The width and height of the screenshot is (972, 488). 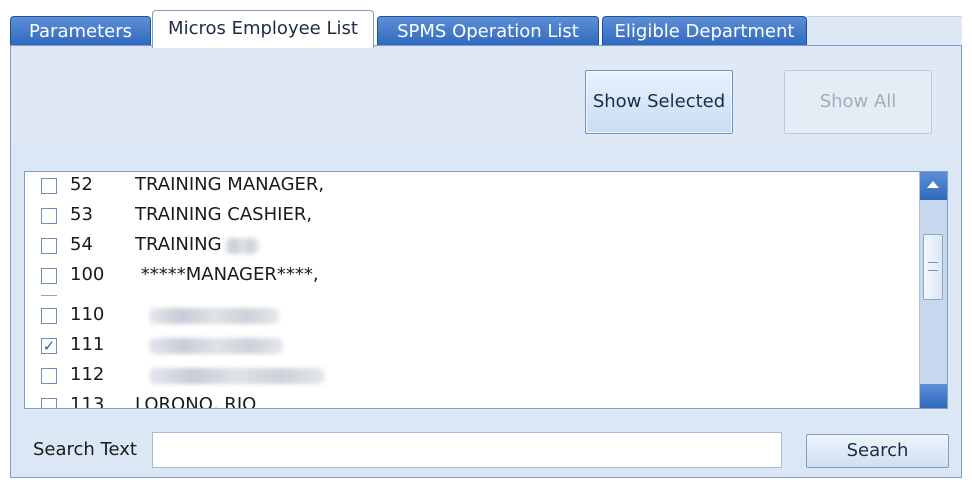 I want to click on scroll-up-arrow-icon, so click(x=933, y=186).